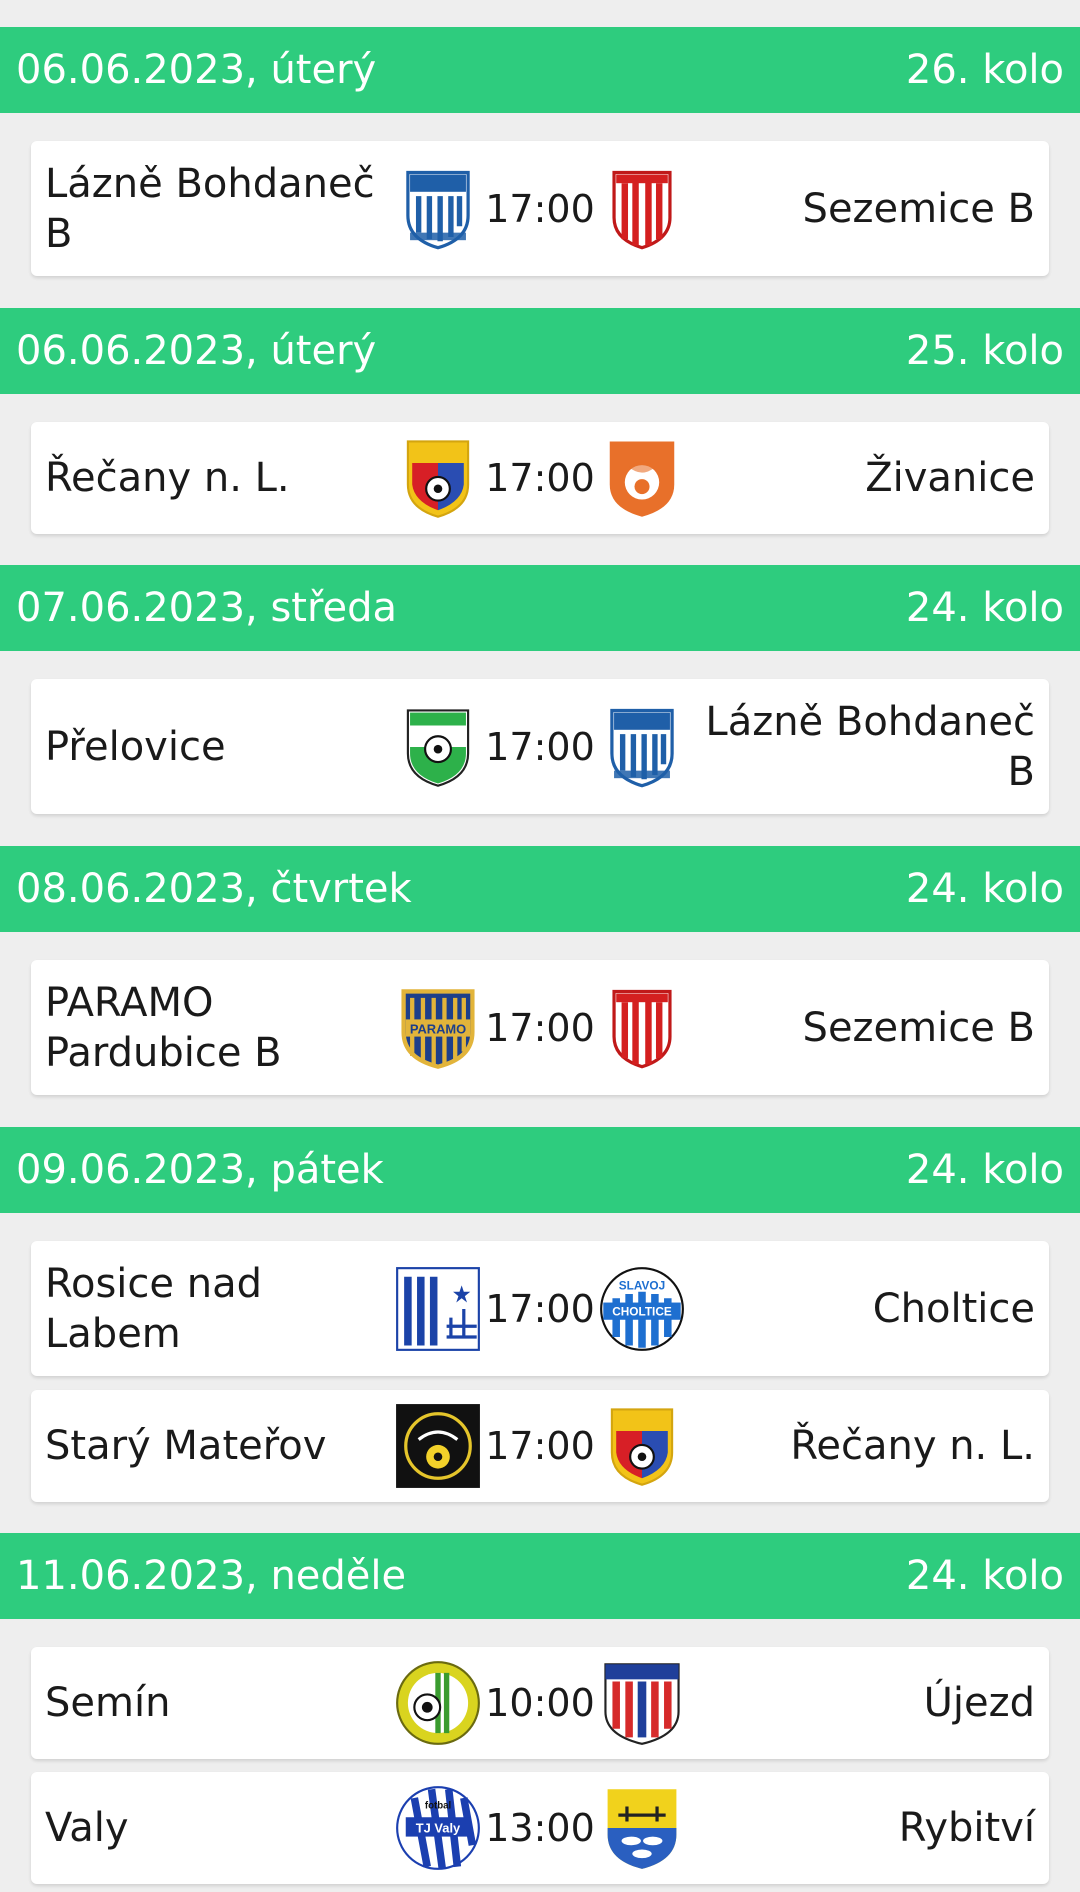 Image resolution: width=1080 pixels, height=1892 pixels. I want to click on day-header: 06.06.2023, úterý 26. kolo, so click(540, 70).